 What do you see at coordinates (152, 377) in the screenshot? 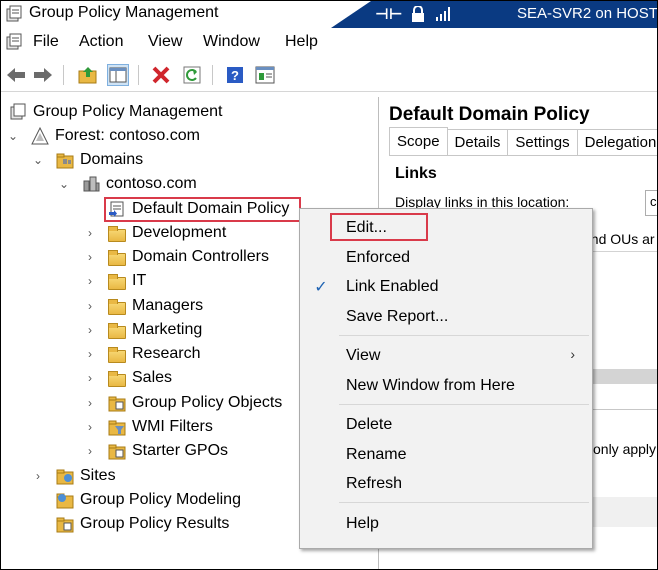
I see `tree-label: Sales` at bounding box center [152, 377].